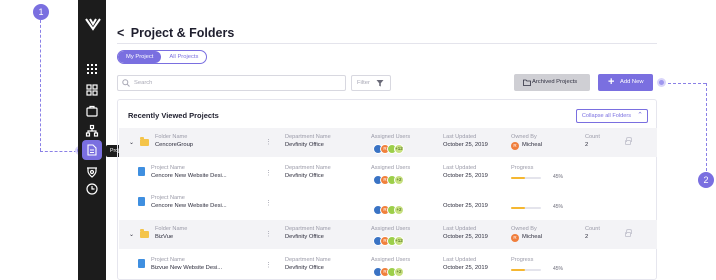 Image resolution: width=716 pixels, height=280 pixels. Describe the element at coordinates (164, 237) in the screenshot. I see `folder-name: BizVue` at that location.